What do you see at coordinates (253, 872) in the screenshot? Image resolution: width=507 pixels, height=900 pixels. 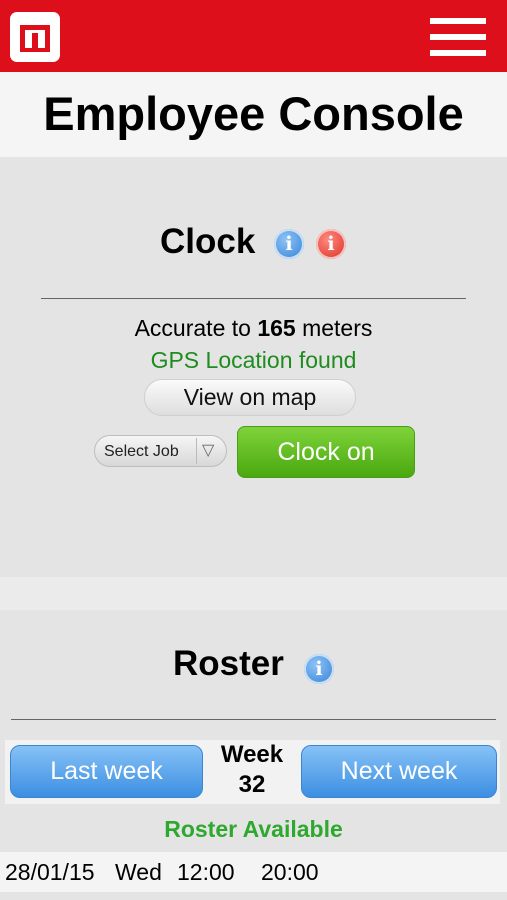 I see `table-row: 28/01/15 Wed 12:00 20:00` at bounding box center [253, 872].